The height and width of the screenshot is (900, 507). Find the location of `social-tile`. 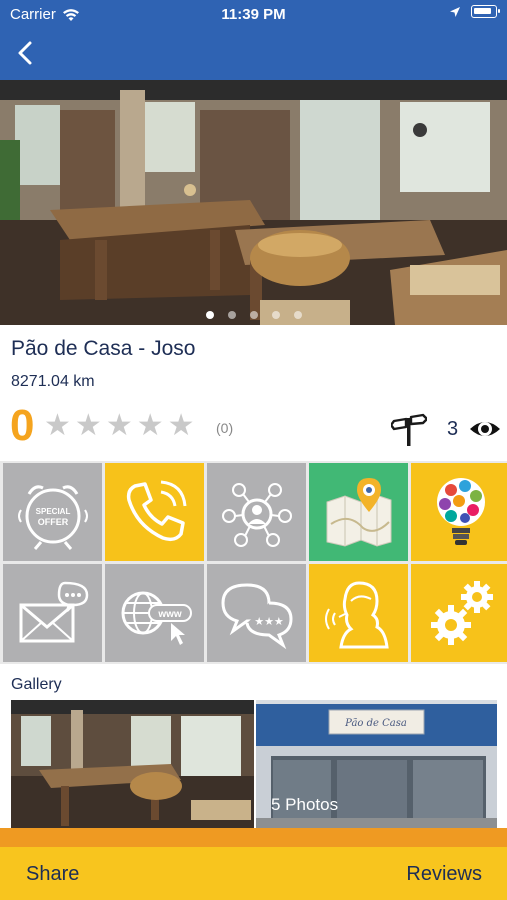

social-tile is located at coordinates (256, 512).